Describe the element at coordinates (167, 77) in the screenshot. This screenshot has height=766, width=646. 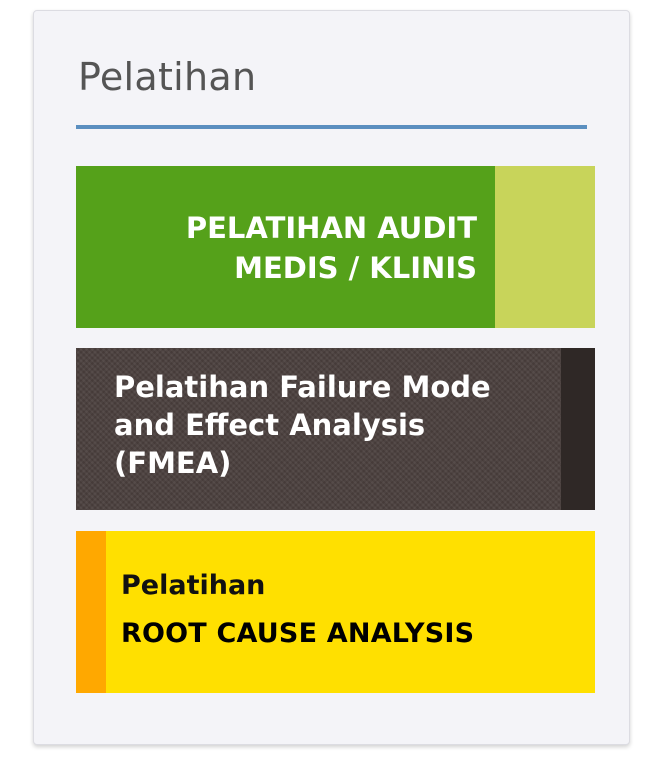
I see `widget-title: Pelatihan` at that location.